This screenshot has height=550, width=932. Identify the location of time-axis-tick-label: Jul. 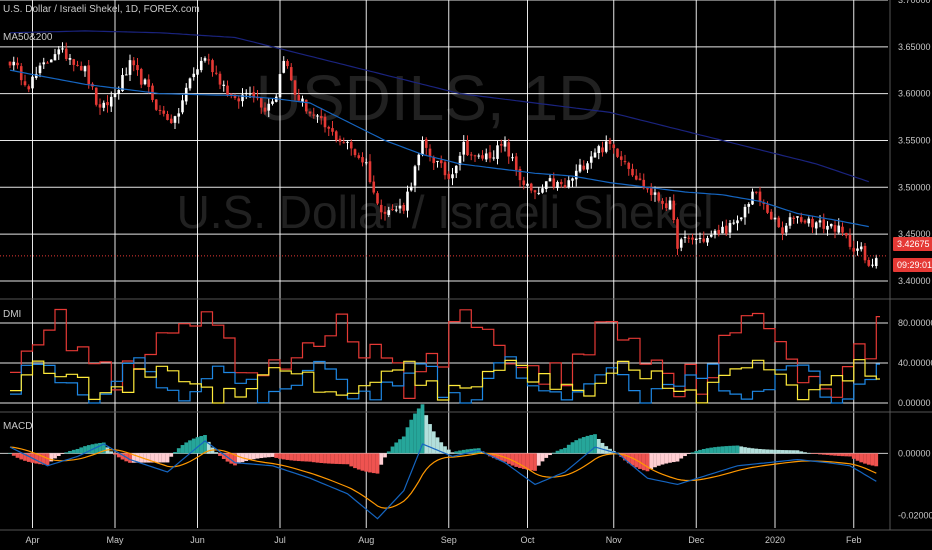
(280, 540).